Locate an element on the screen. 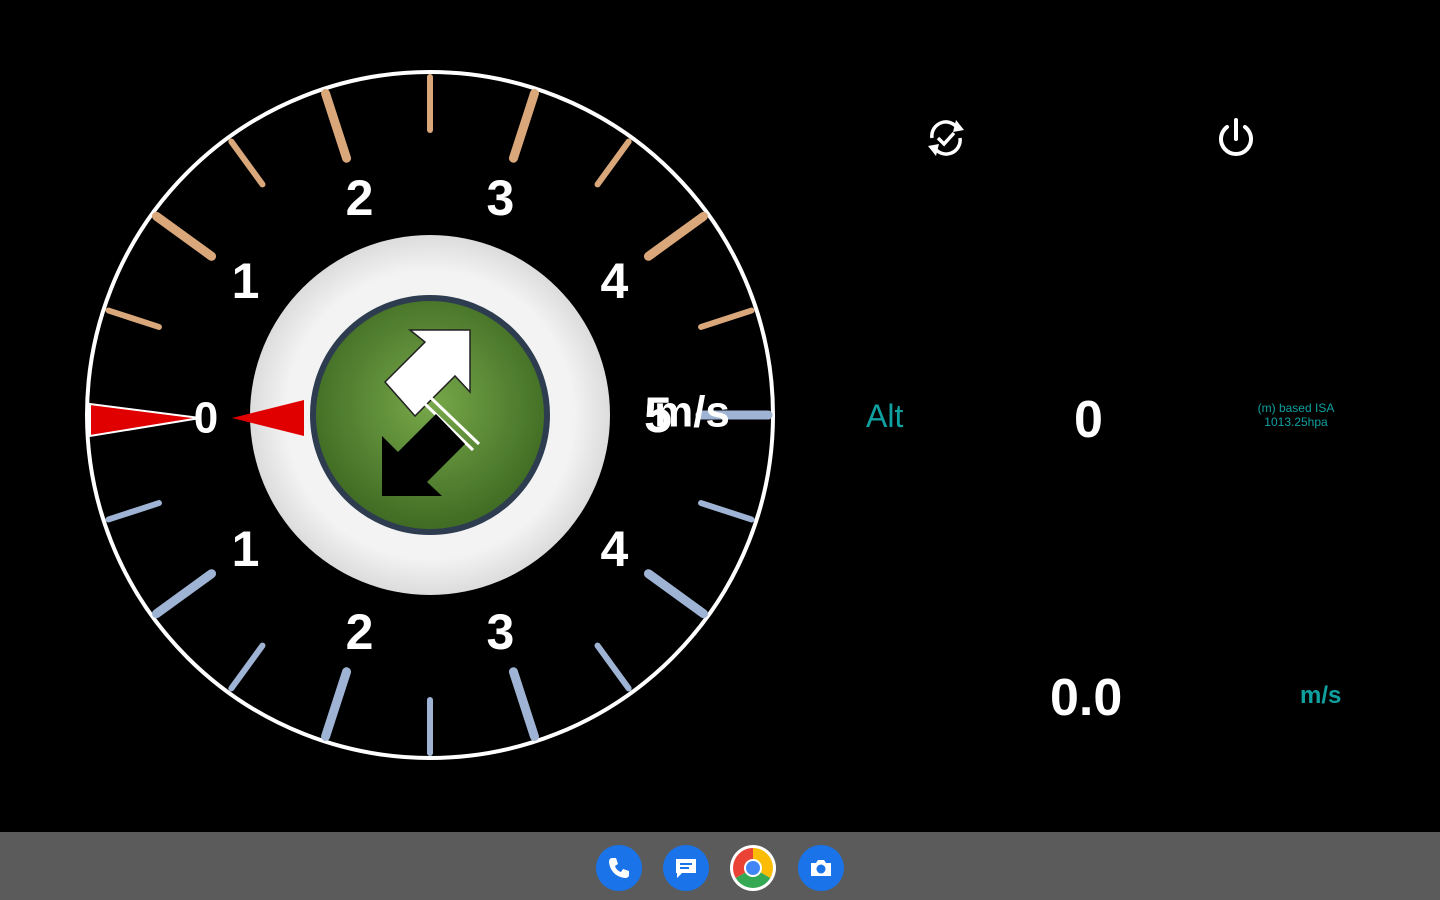  phone-app-button is located at coordinates (619, 868).